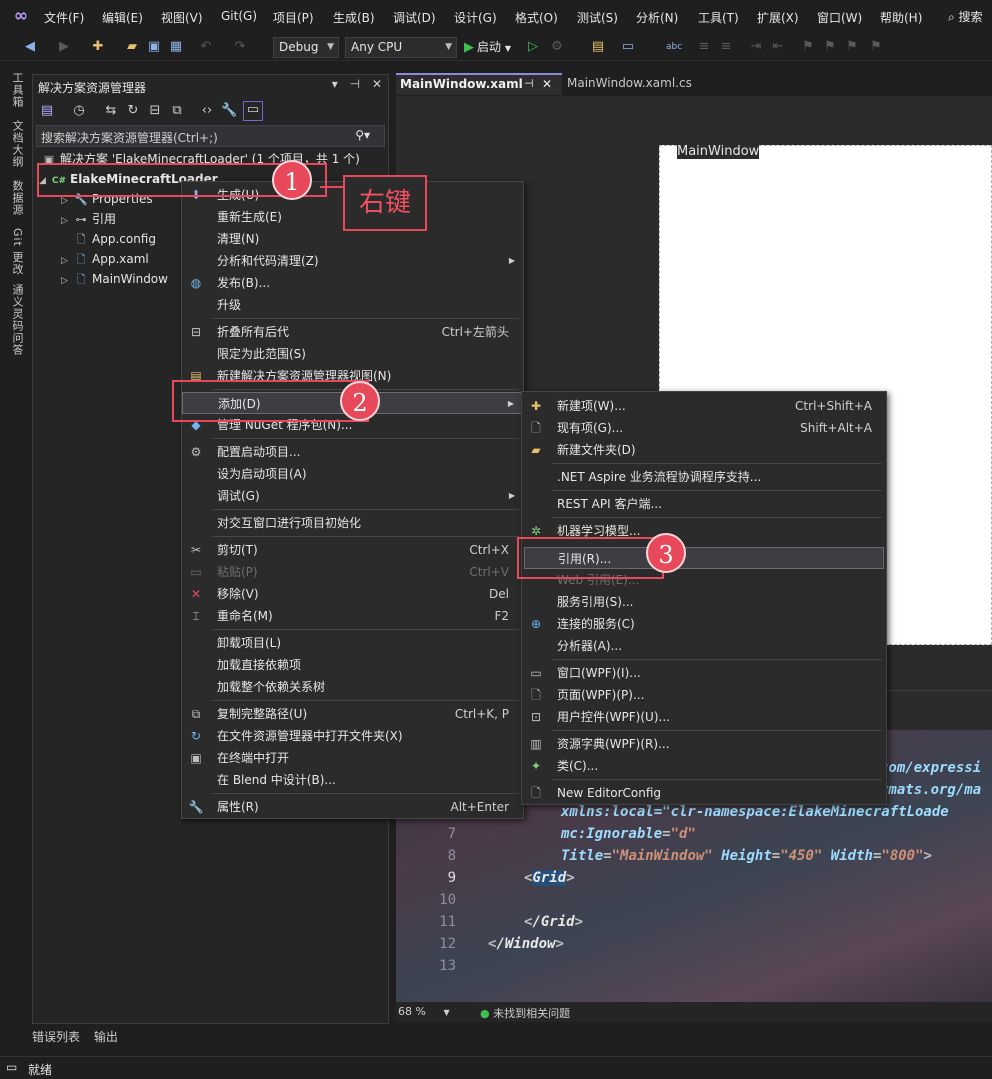 This screenshot has width=992, height=1079. I want to click on switch-views-icon: ▤, so click(47, 111).